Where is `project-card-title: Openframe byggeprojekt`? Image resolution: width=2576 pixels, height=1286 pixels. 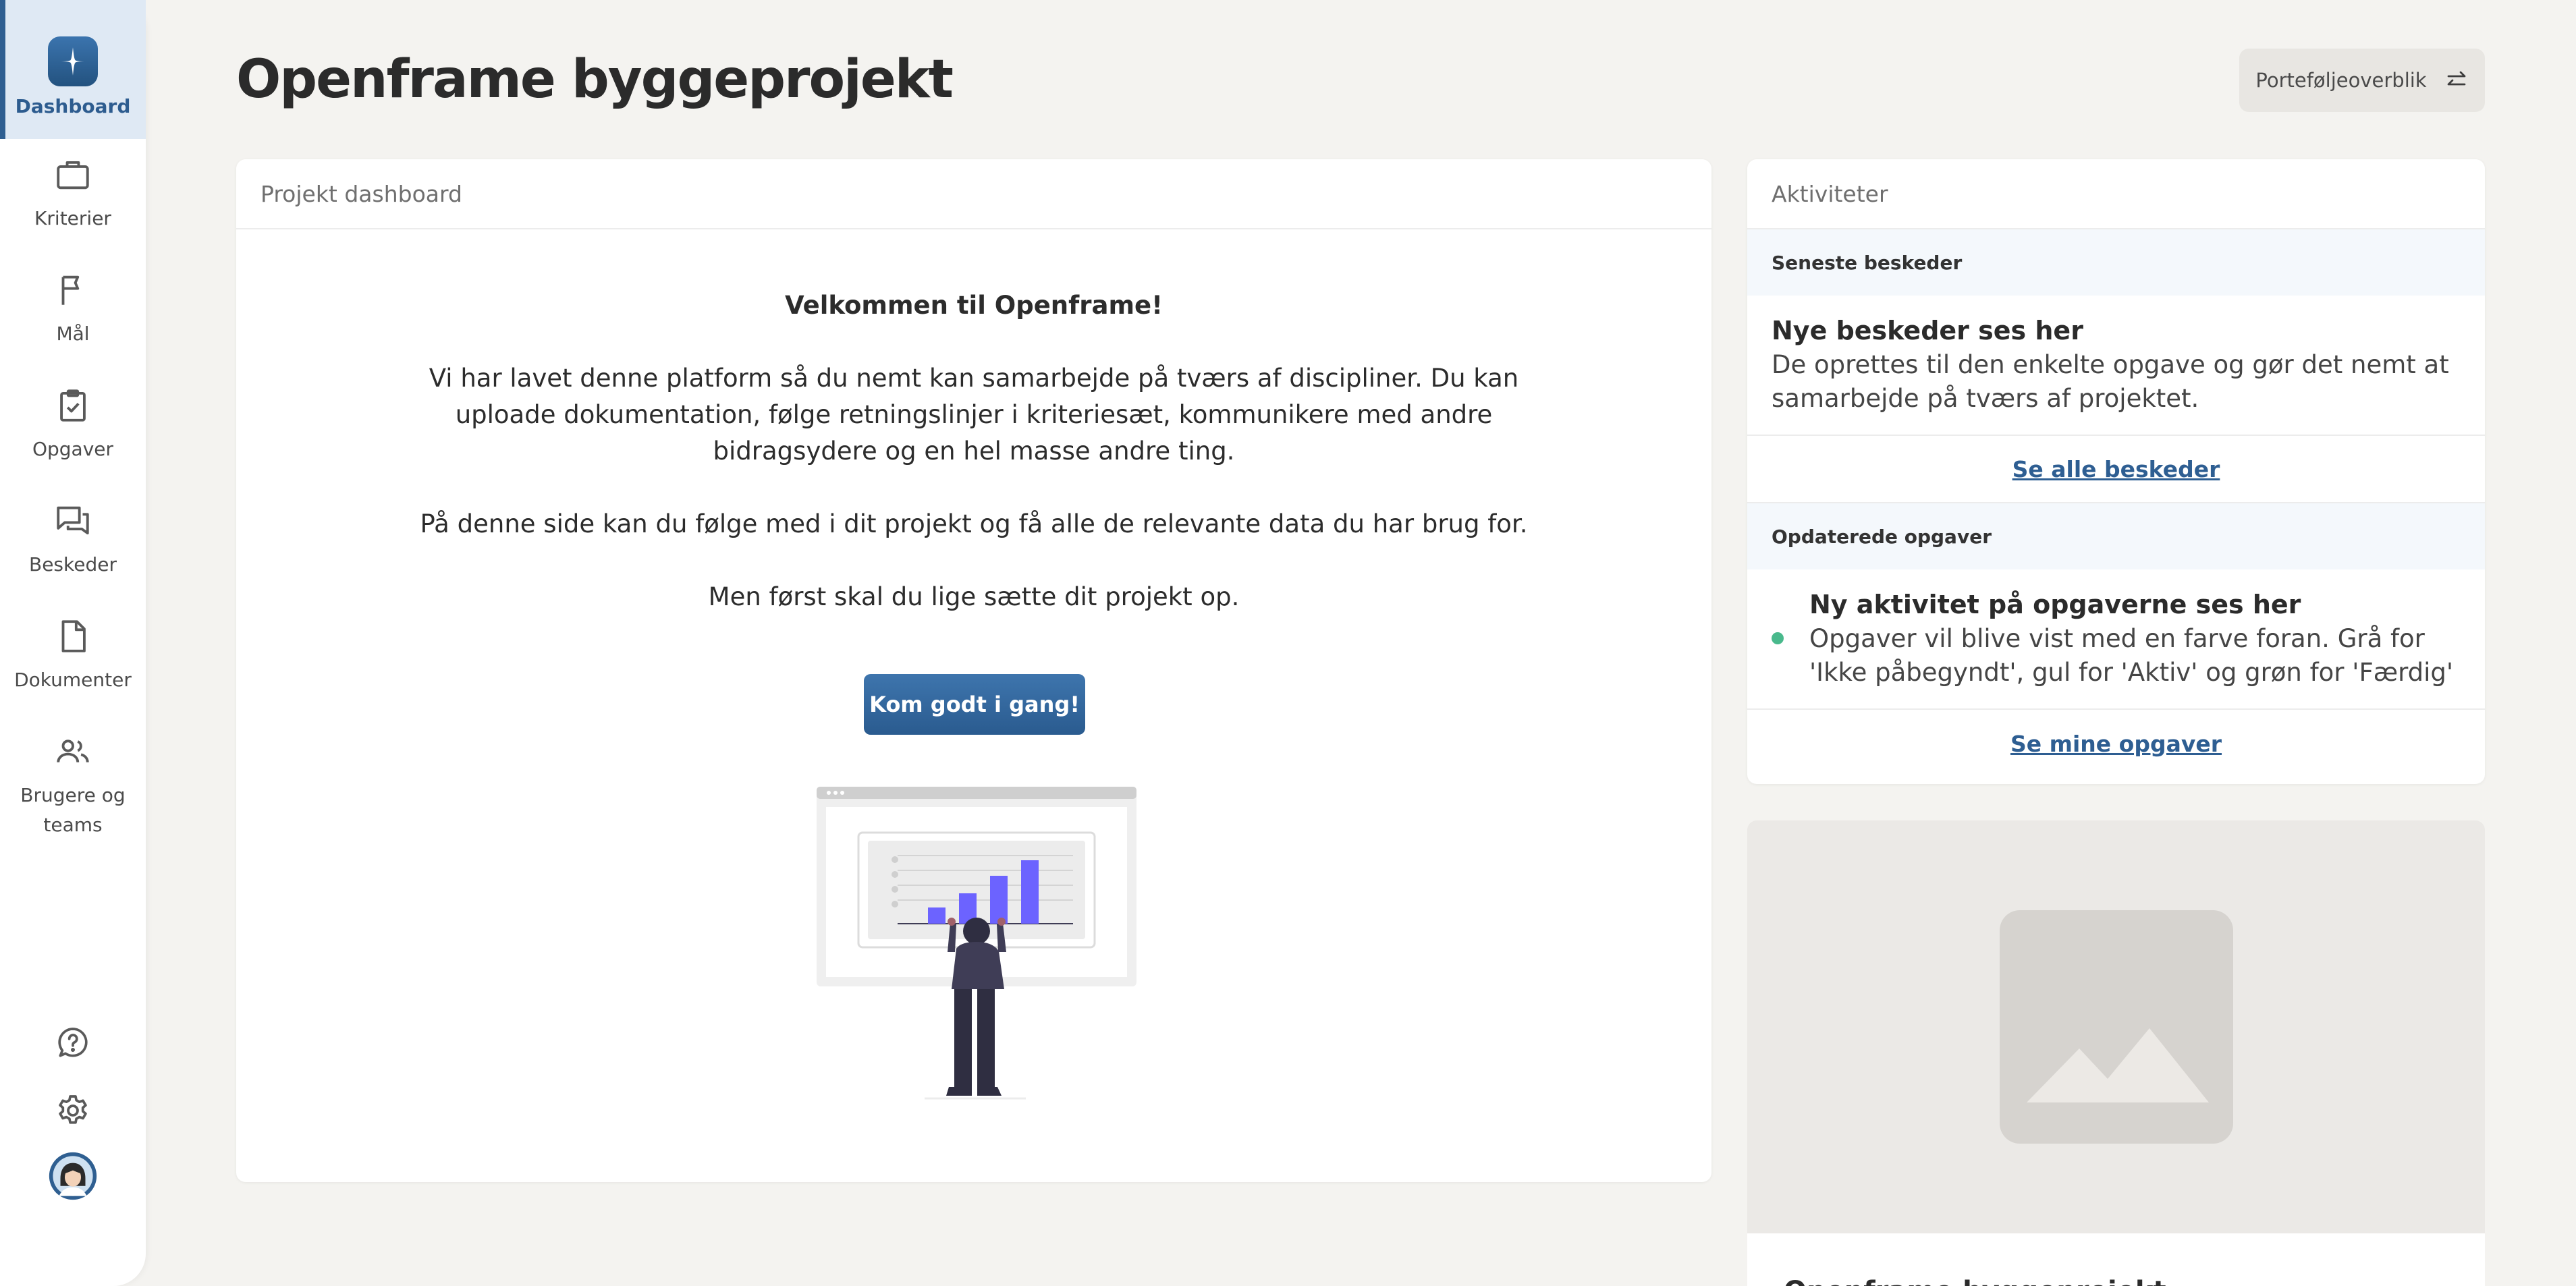
project-card-title: Openframe byggeprojekt is located at coordinates (2116, 1259).